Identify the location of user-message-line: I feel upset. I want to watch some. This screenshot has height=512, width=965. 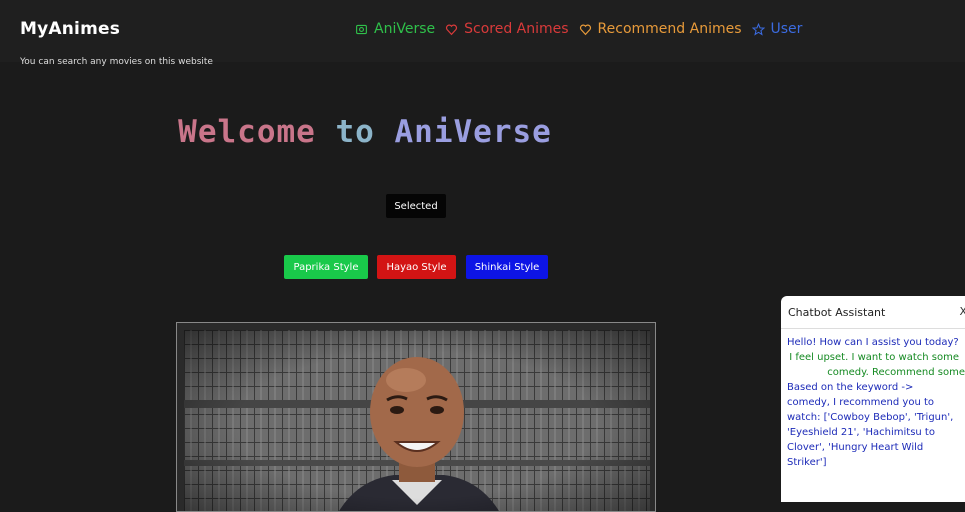
(874, 357).